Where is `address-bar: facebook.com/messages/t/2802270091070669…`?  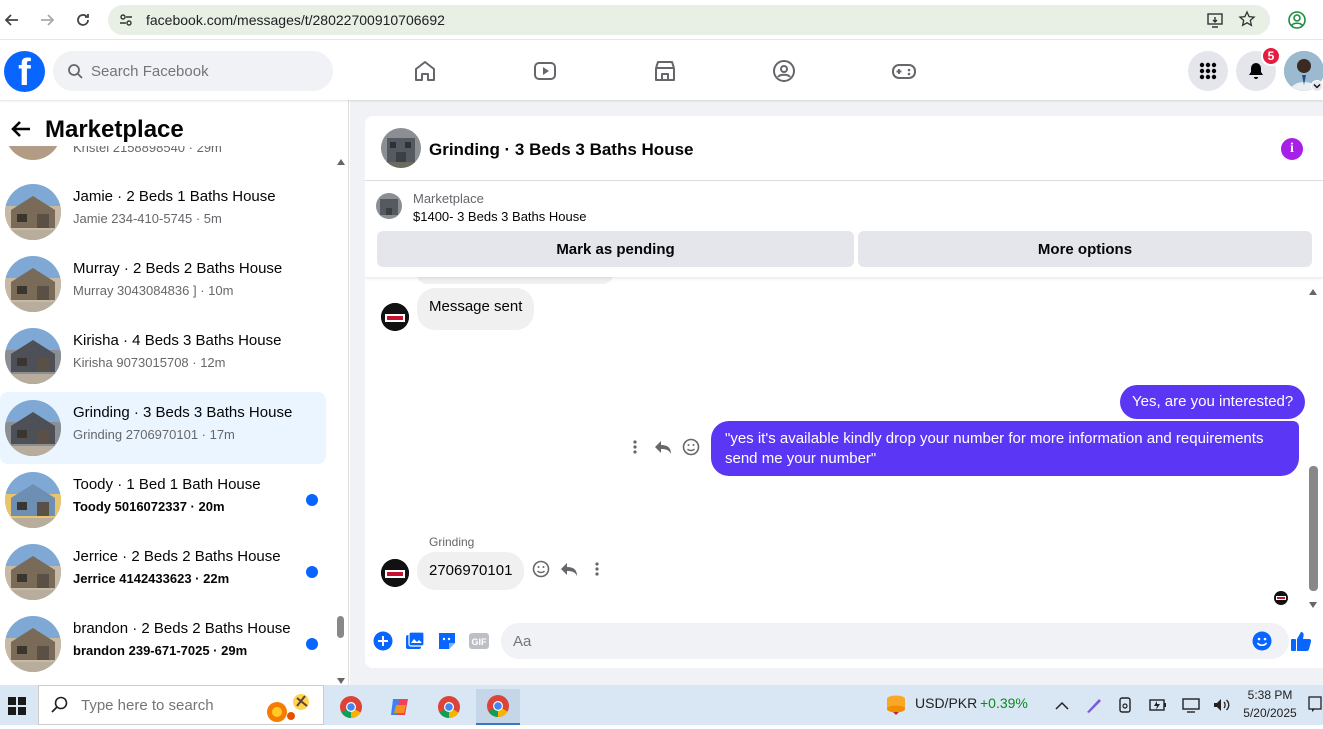
address-bar: facebook.com/messages/t/2802270091070669… is located at coordinates (689, 20).